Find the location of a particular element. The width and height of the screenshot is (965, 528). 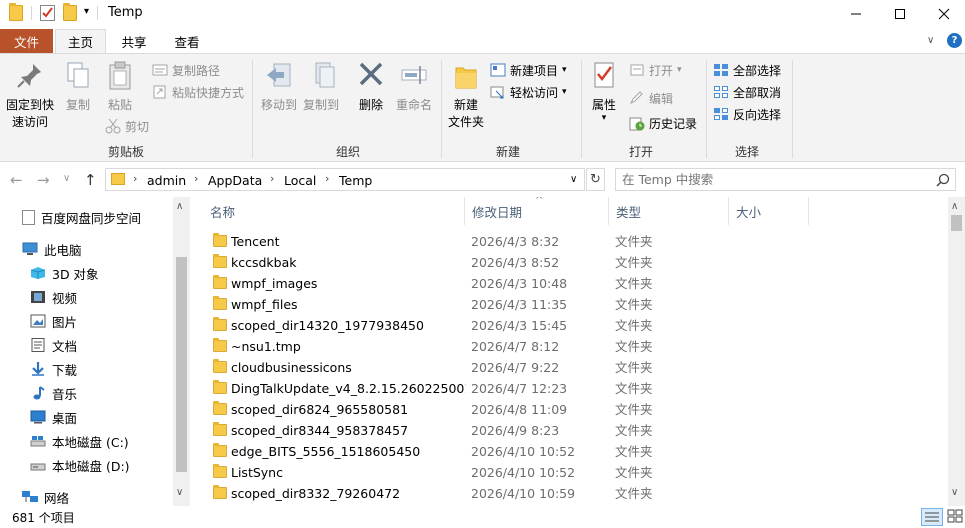

properties-check-icon is located at coordinates (47, 13).